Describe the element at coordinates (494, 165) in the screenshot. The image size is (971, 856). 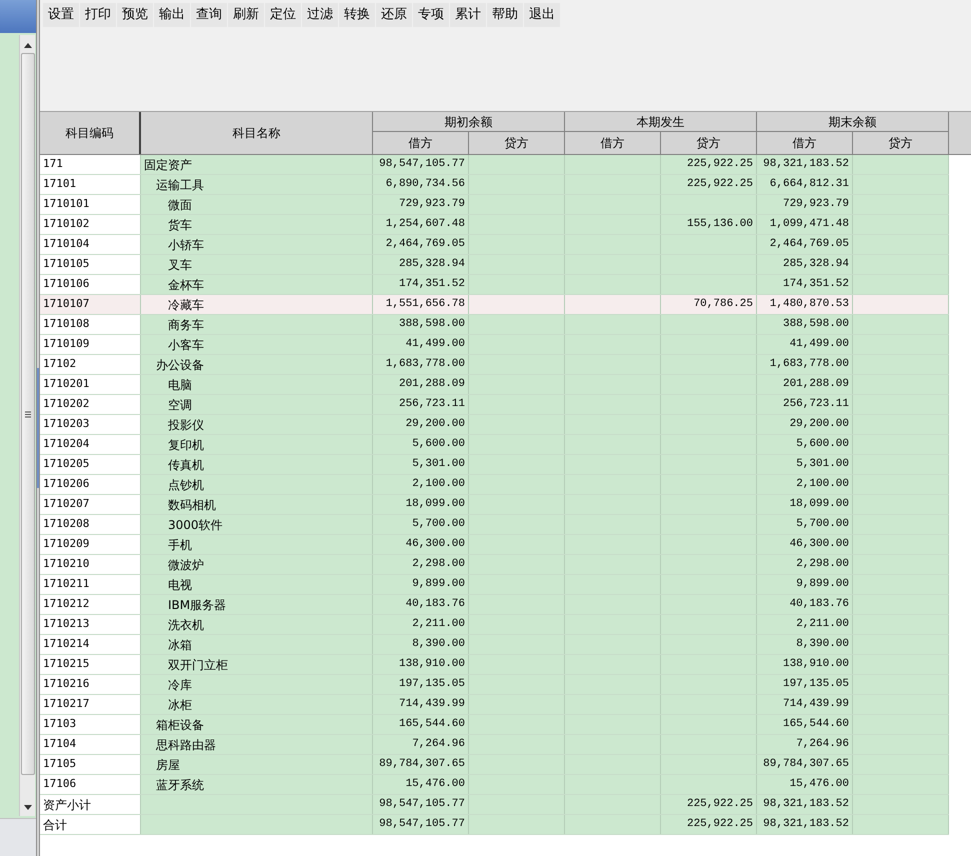
I see `table-row: 171 固定资产 98,547,105.77 225,922.25 98,321,183.52` at that location.